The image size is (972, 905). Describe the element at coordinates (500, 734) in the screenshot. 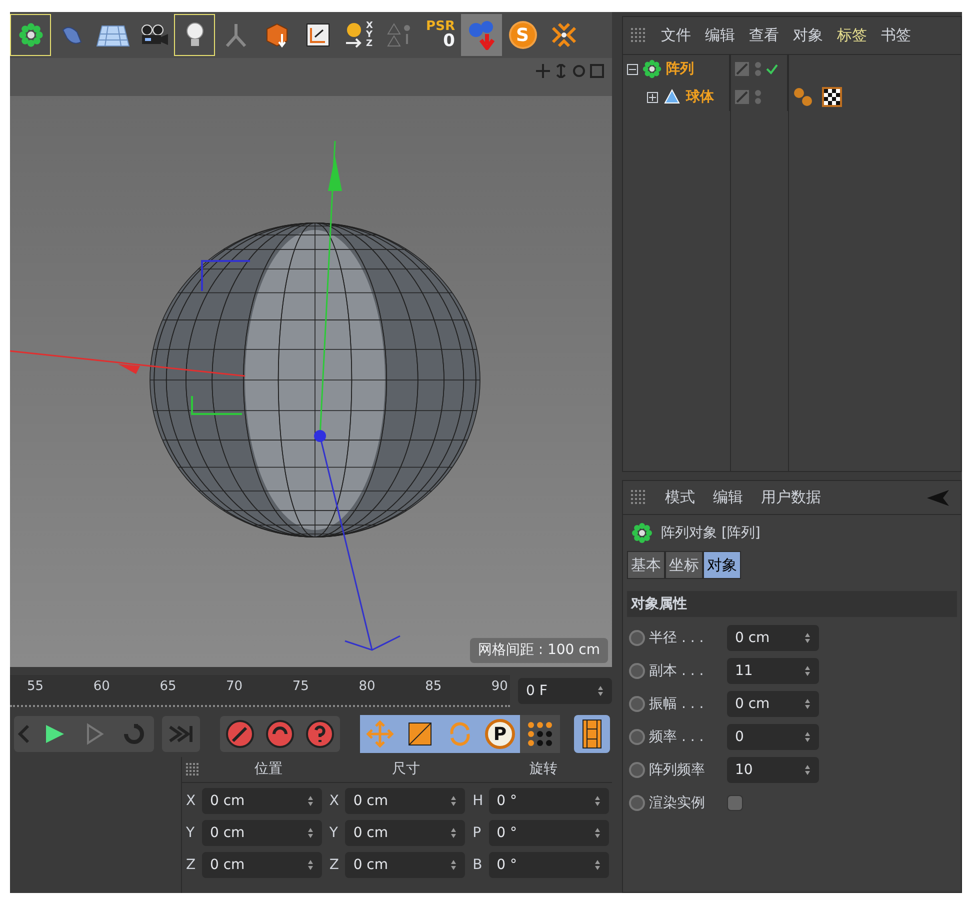

I see `mode-button: P` at that location.